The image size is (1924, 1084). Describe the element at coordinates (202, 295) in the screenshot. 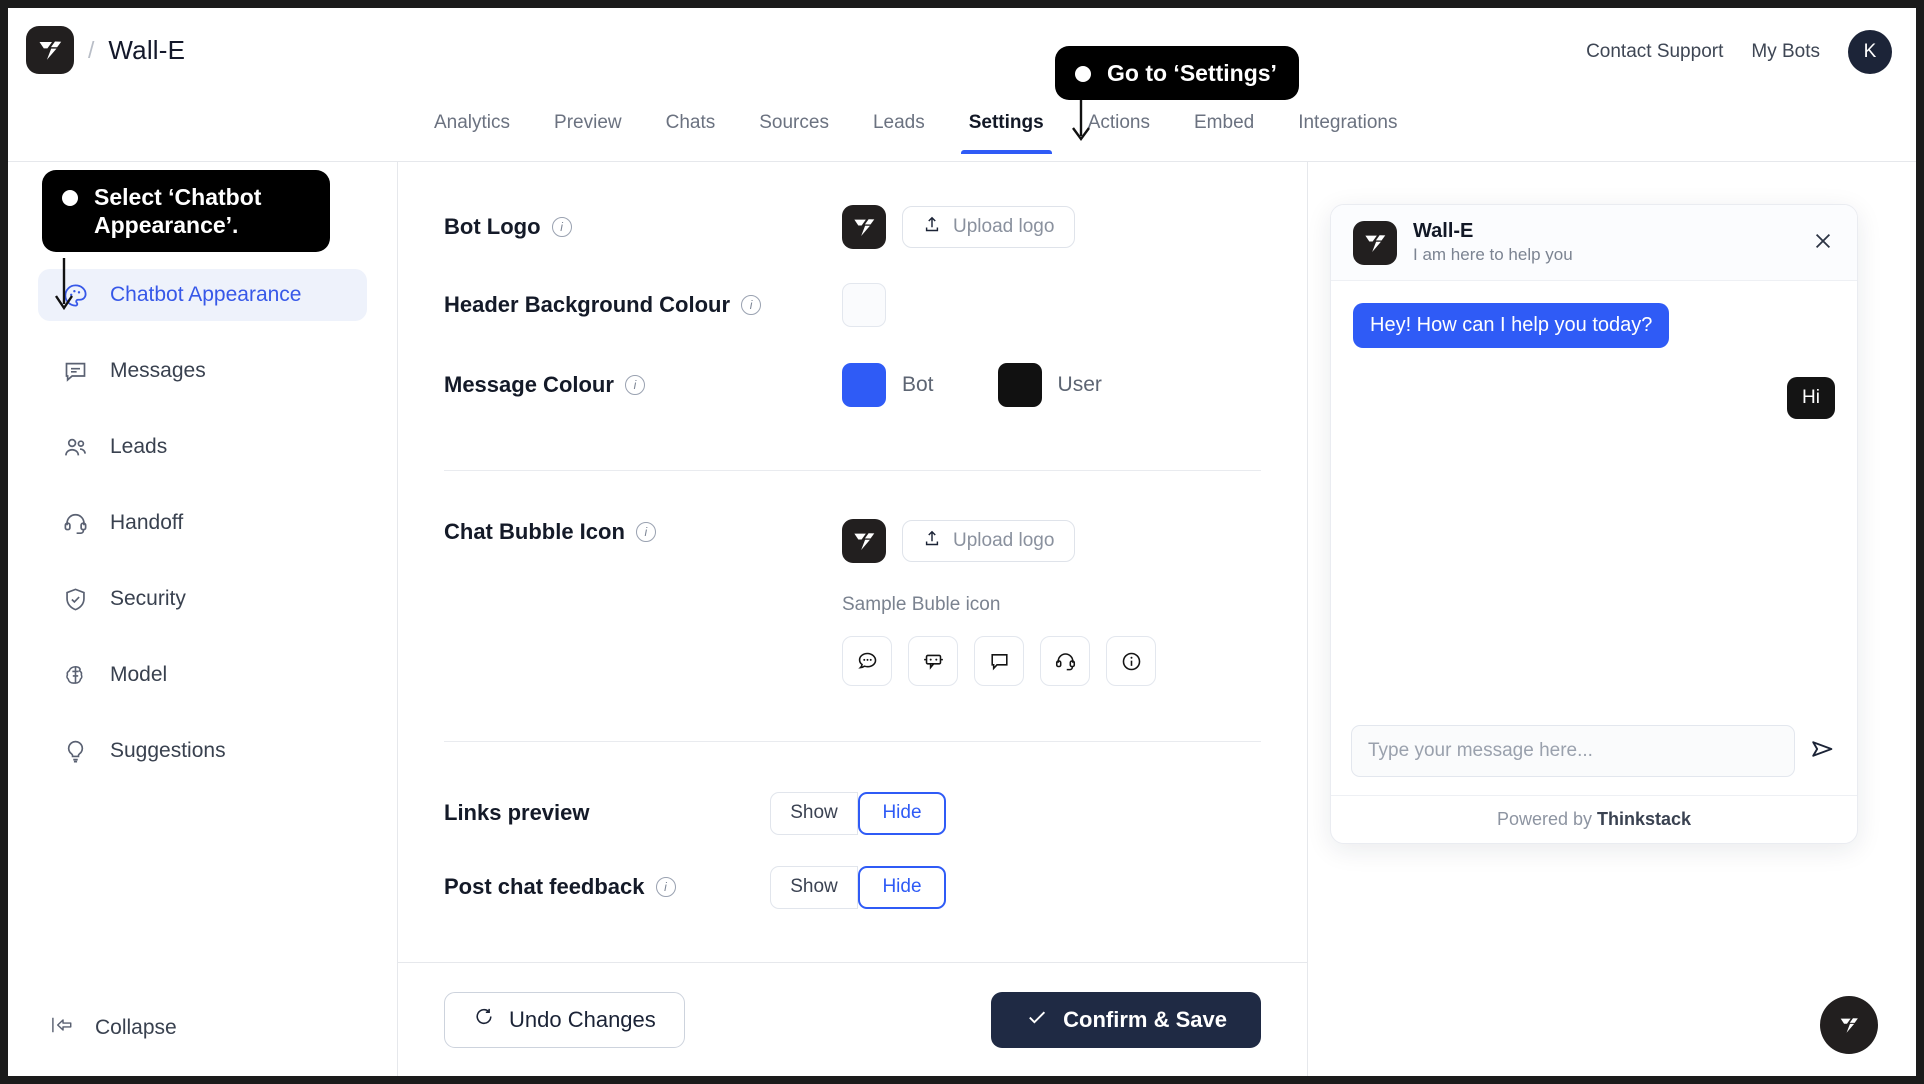

I see `sidebar-item-chatbot-appearance: Chatbot Appearance` at that location.